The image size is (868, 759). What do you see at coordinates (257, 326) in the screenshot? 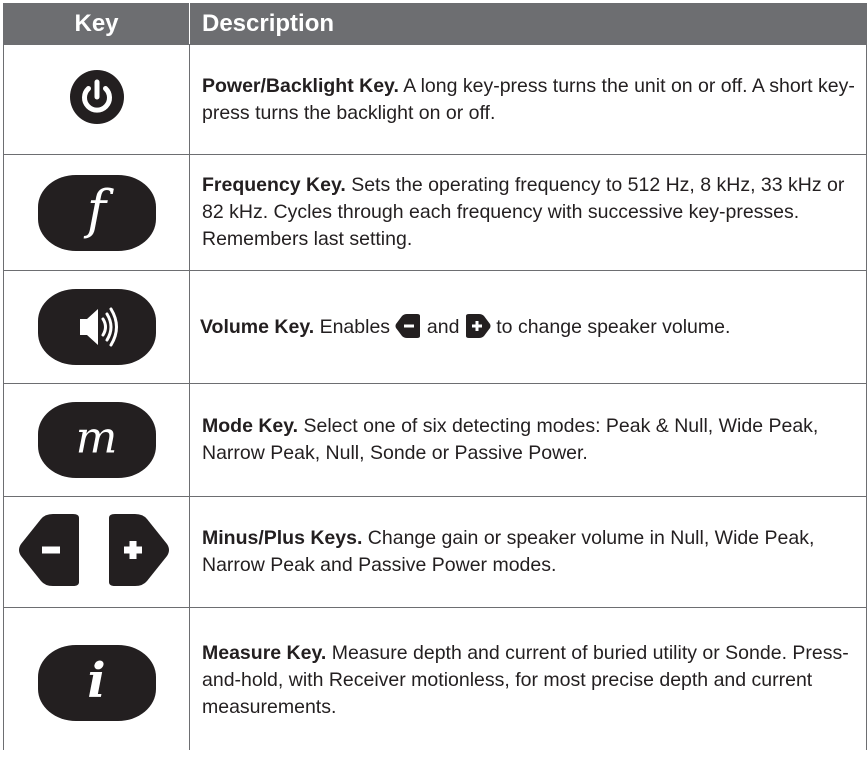
I see `key-title: Volume Key.` at bounding box center [257, 326].